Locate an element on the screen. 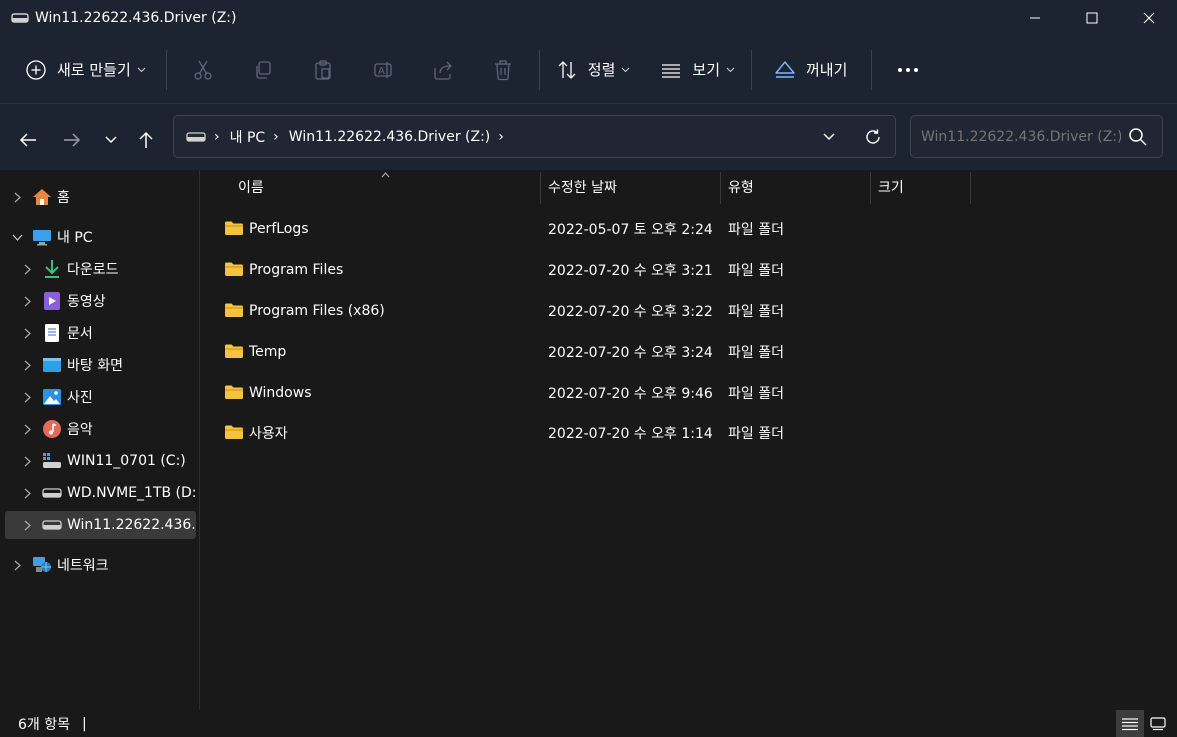  view-button: 보기 is located at coordinates (697, 70).